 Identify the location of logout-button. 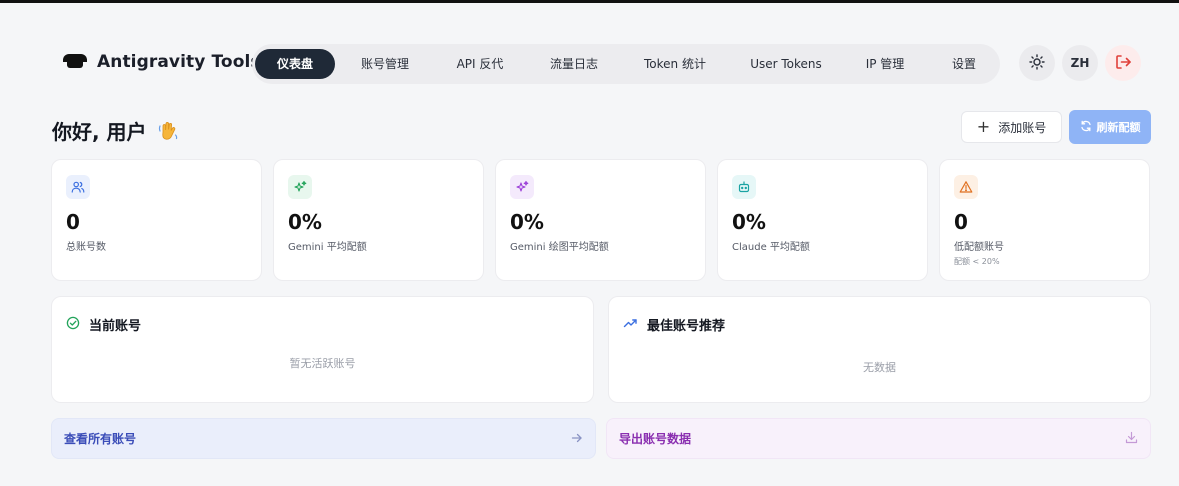
(1123, 63).